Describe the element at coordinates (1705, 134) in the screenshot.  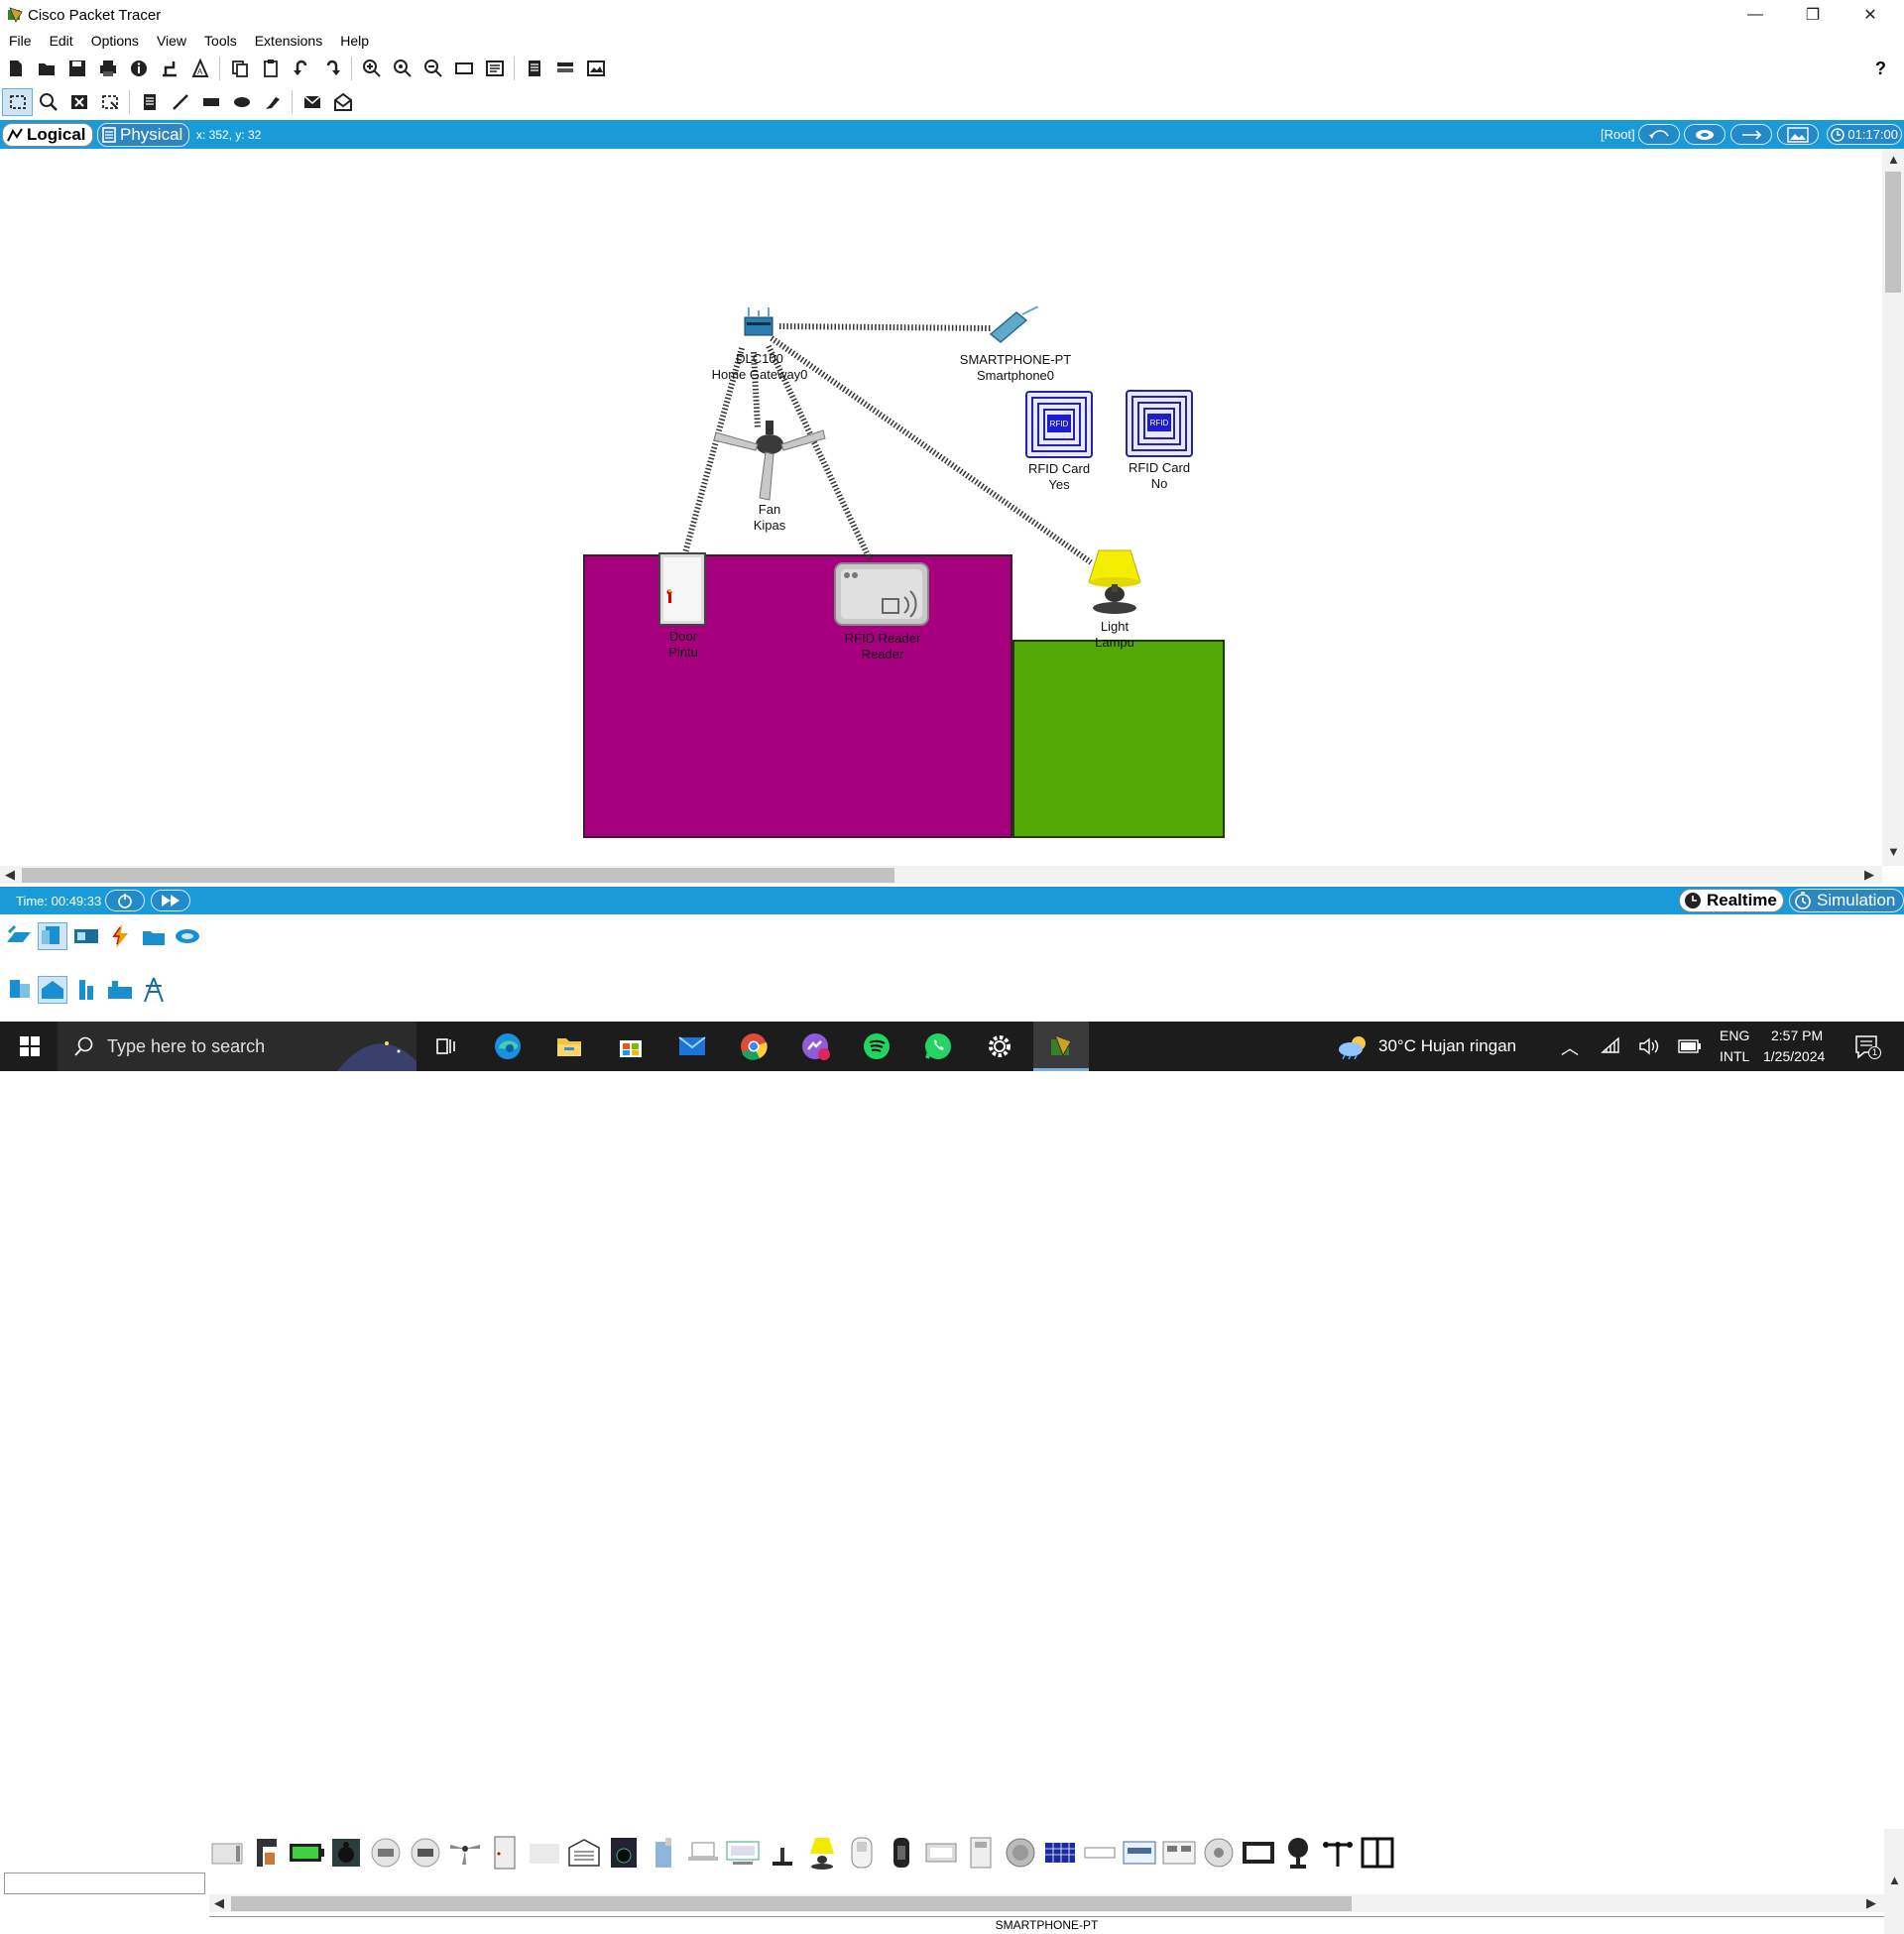
I see `new-cluster-button` at that location.